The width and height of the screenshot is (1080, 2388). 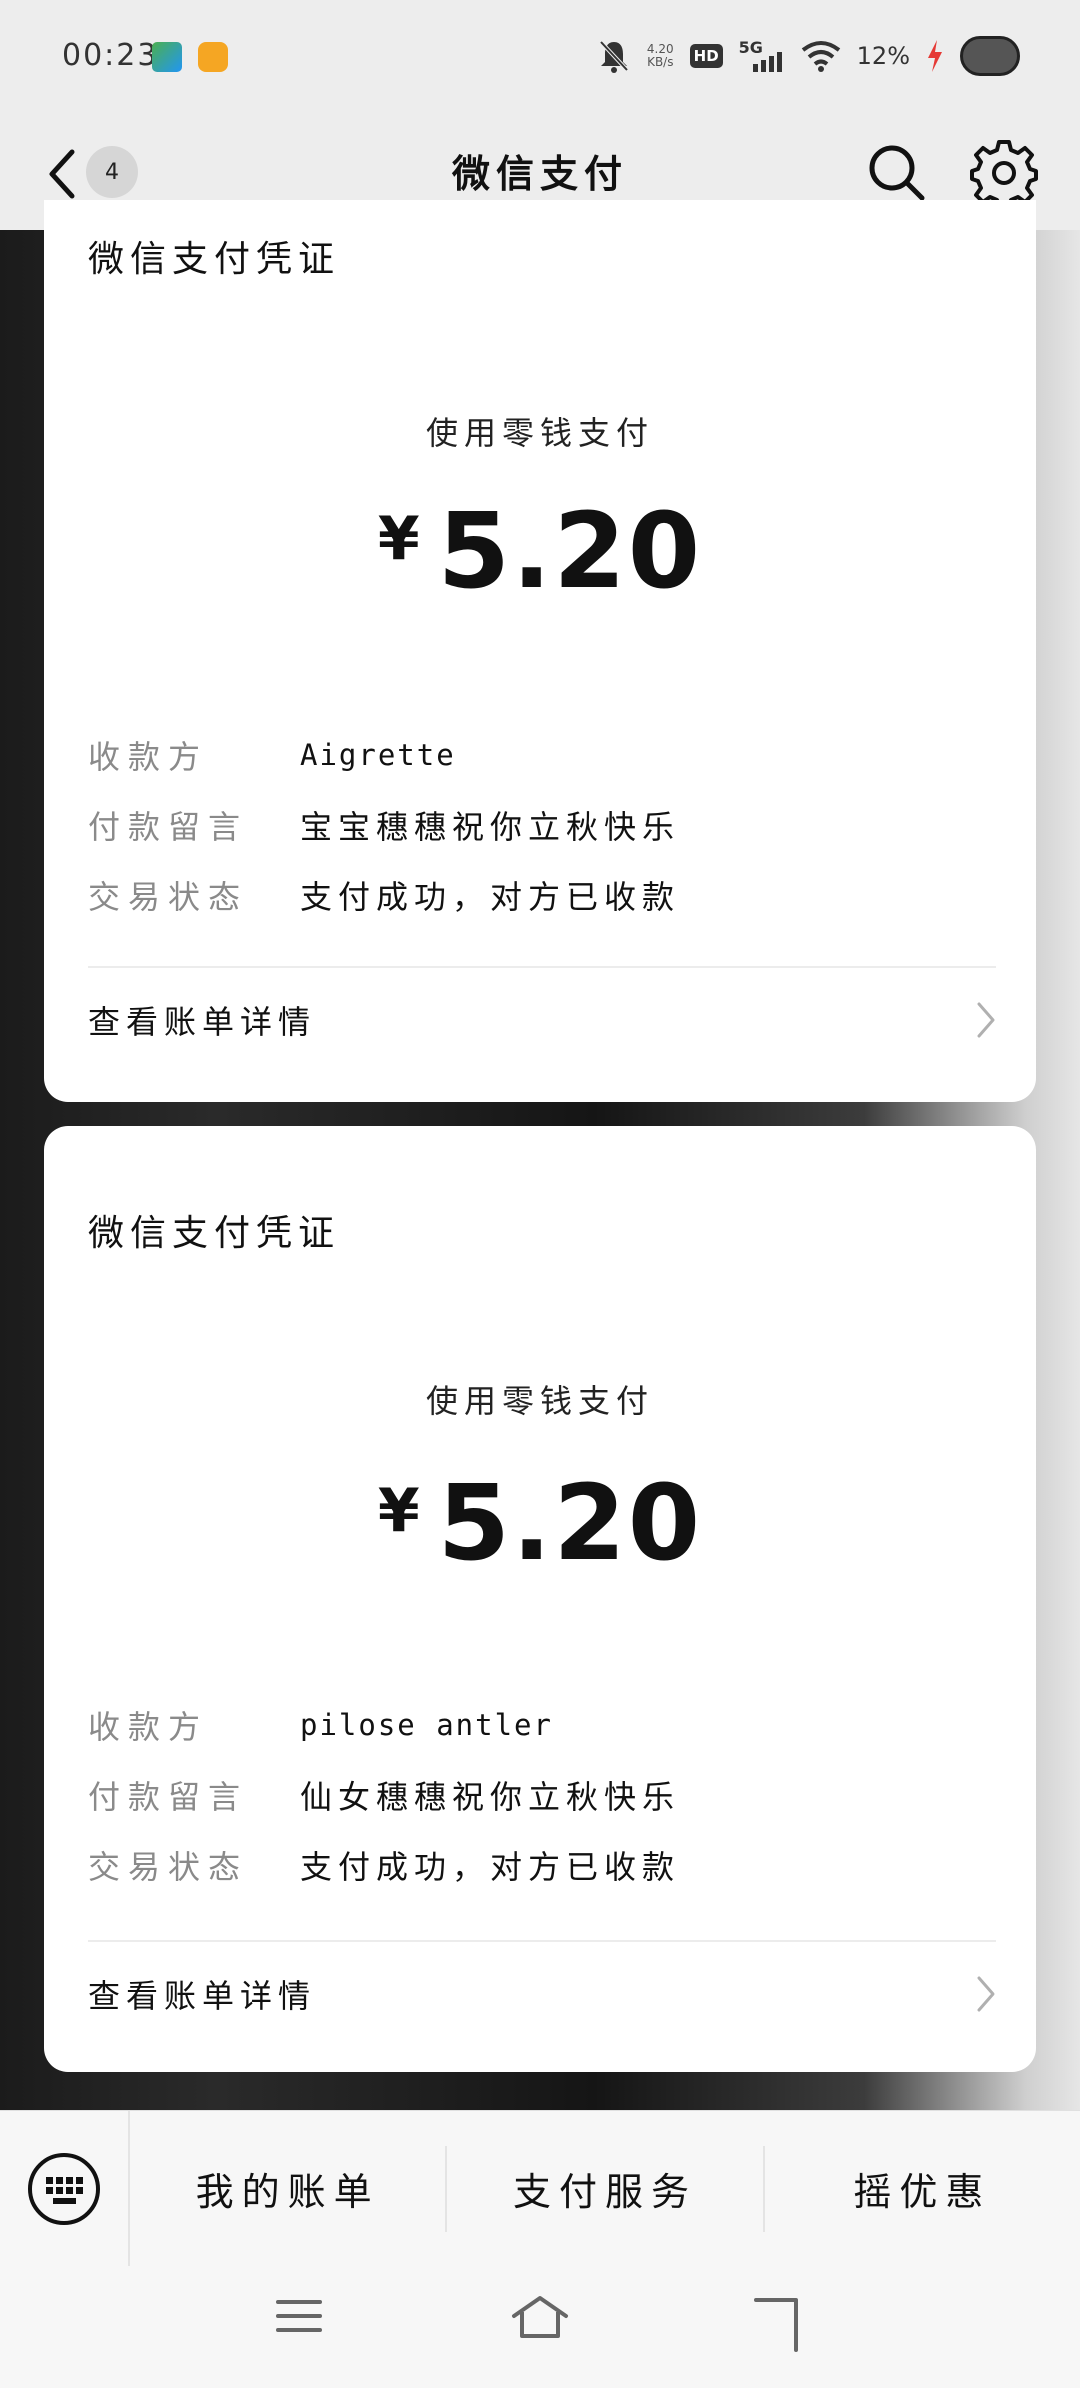 What do you see at coordinates (426, 1725) in the screenshot?
I see `payee-value: pilose antler` at bounding box center [426, 1725].